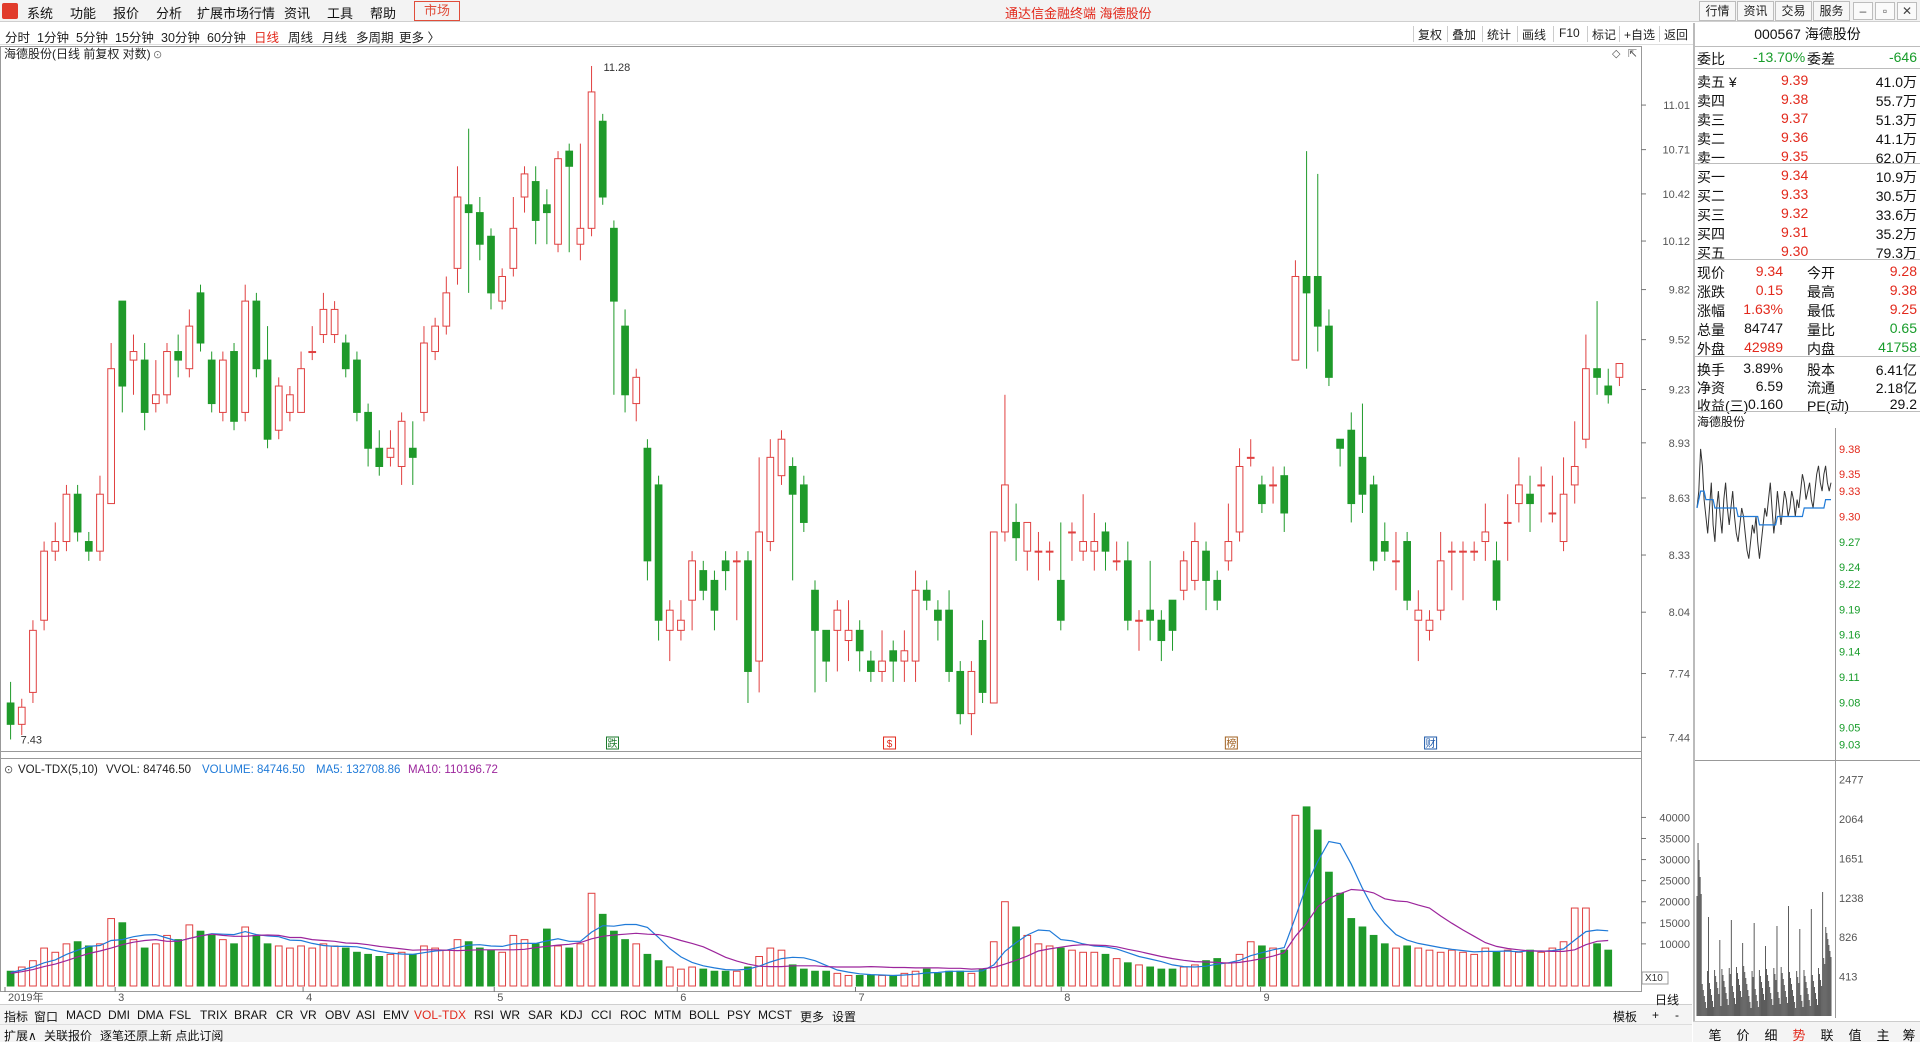  Describe the element at coordinates (134, 36) in the screenshot. I see `period-tab-15min: 15分钟` at that location.